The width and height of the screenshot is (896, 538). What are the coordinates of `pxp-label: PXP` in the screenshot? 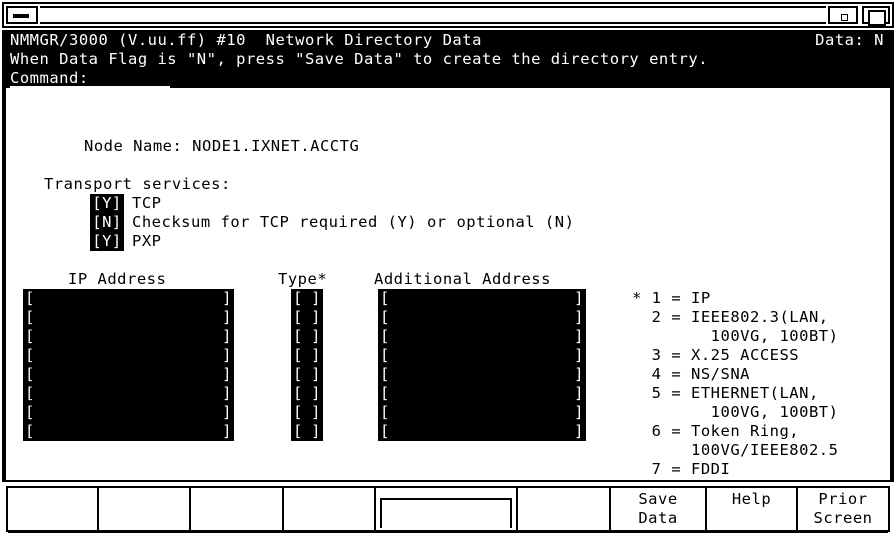 It's located at (147, 241).